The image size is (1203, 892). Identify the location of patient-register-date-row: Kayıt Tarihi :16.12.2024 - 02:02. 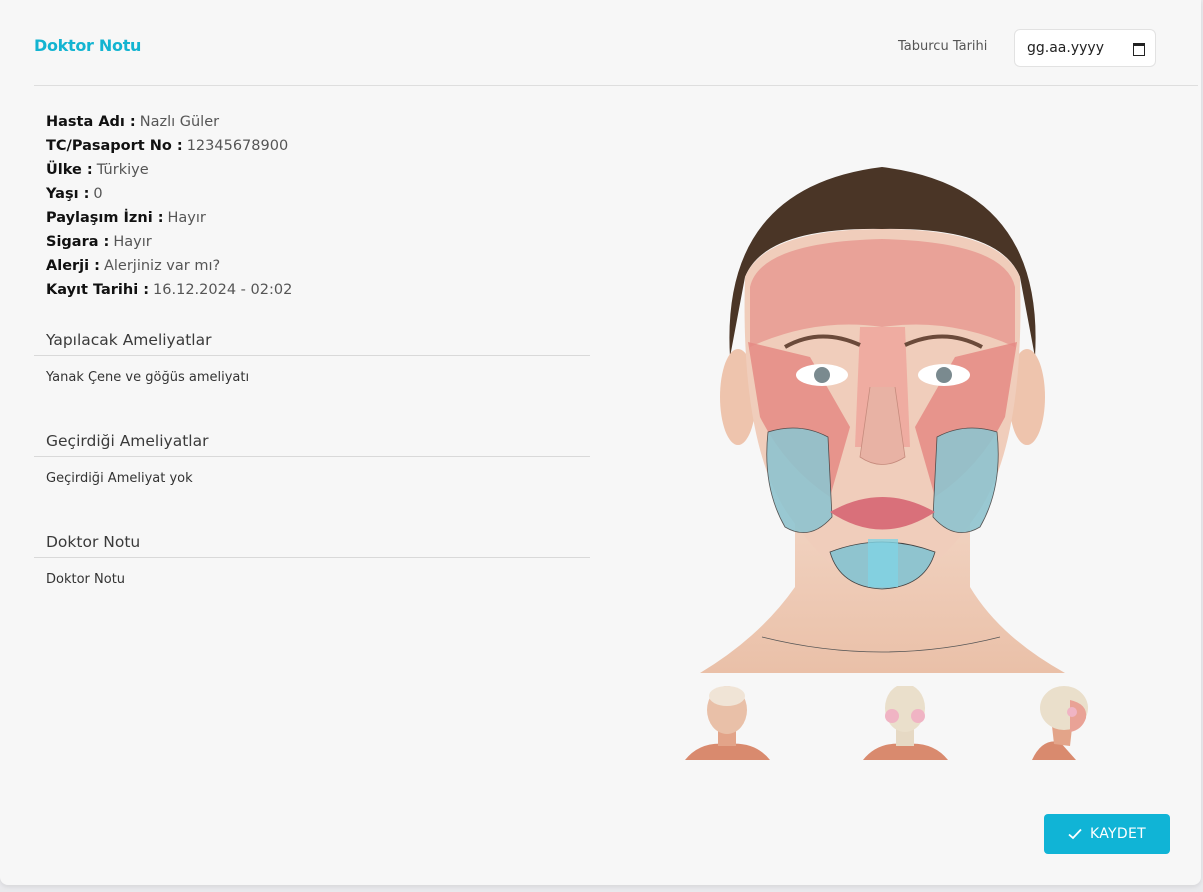
(169, 290).